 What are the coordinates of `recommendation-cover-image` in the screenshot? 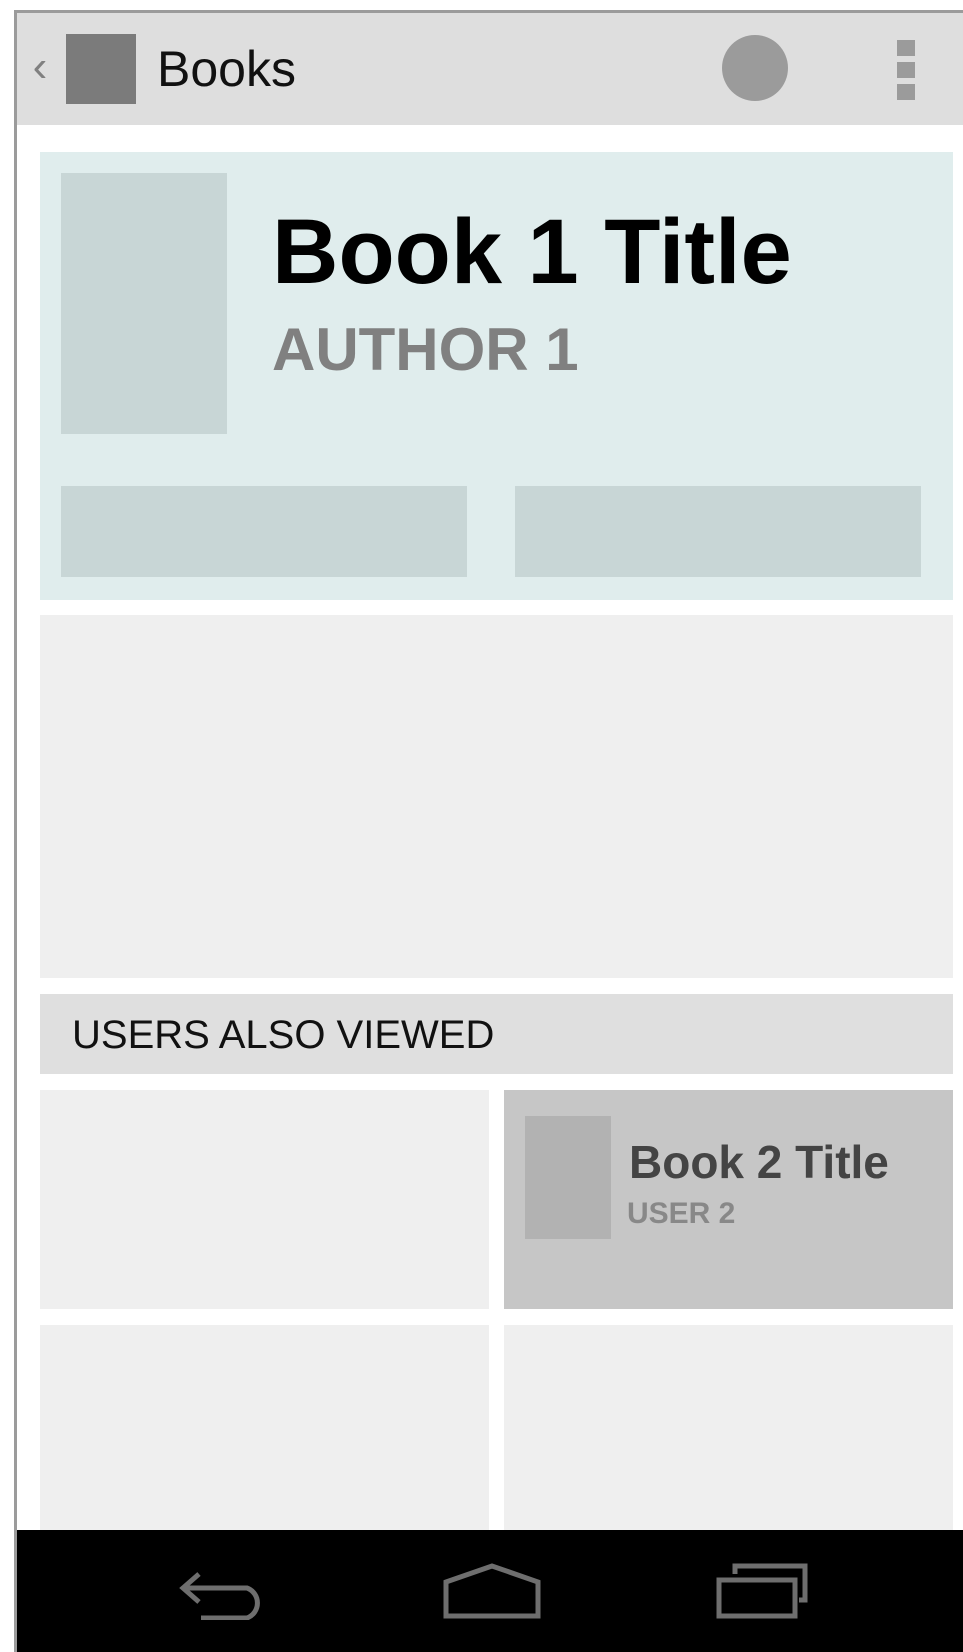 It's located at (568, 1177).